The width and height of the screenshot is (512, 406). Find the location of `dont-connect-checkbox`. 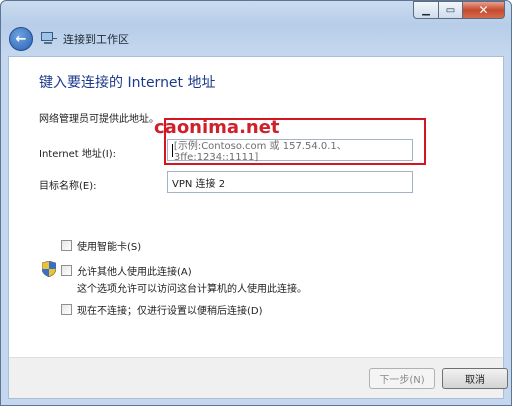

dont-connect-checkbox is located at coordinates (66, 309).